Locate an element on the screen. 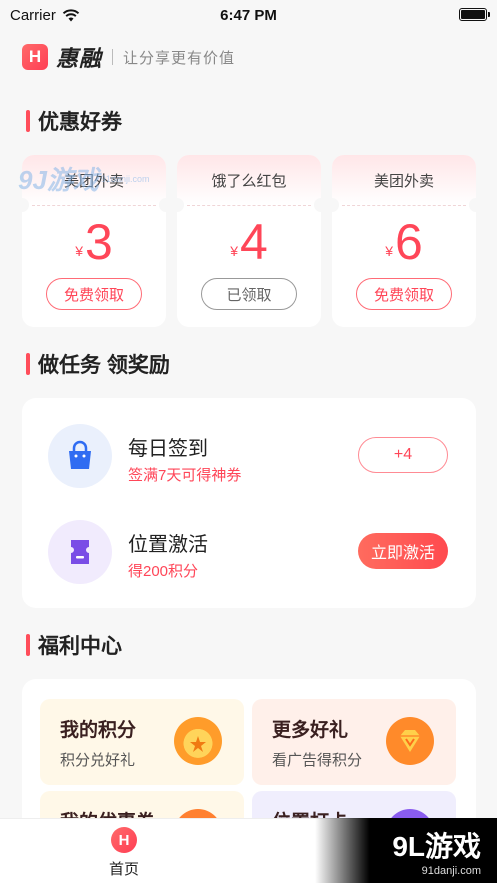 The height and width of the screenshot is (883, 497). welfare-subtitle: 积分兑好礼 is located at coordinates (98, 760).